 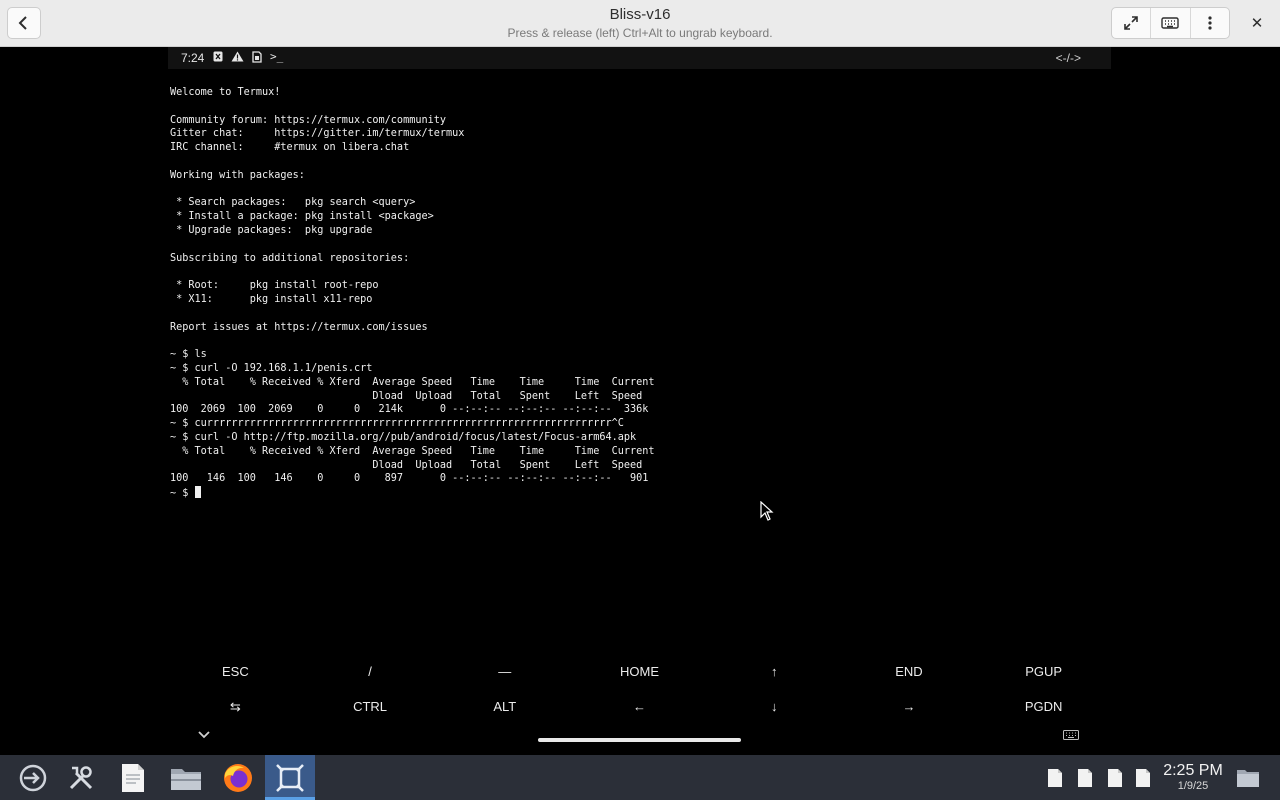 I want to click on terminal-line: * X11: pkg install x11-repo, so click(x=271, y=299).